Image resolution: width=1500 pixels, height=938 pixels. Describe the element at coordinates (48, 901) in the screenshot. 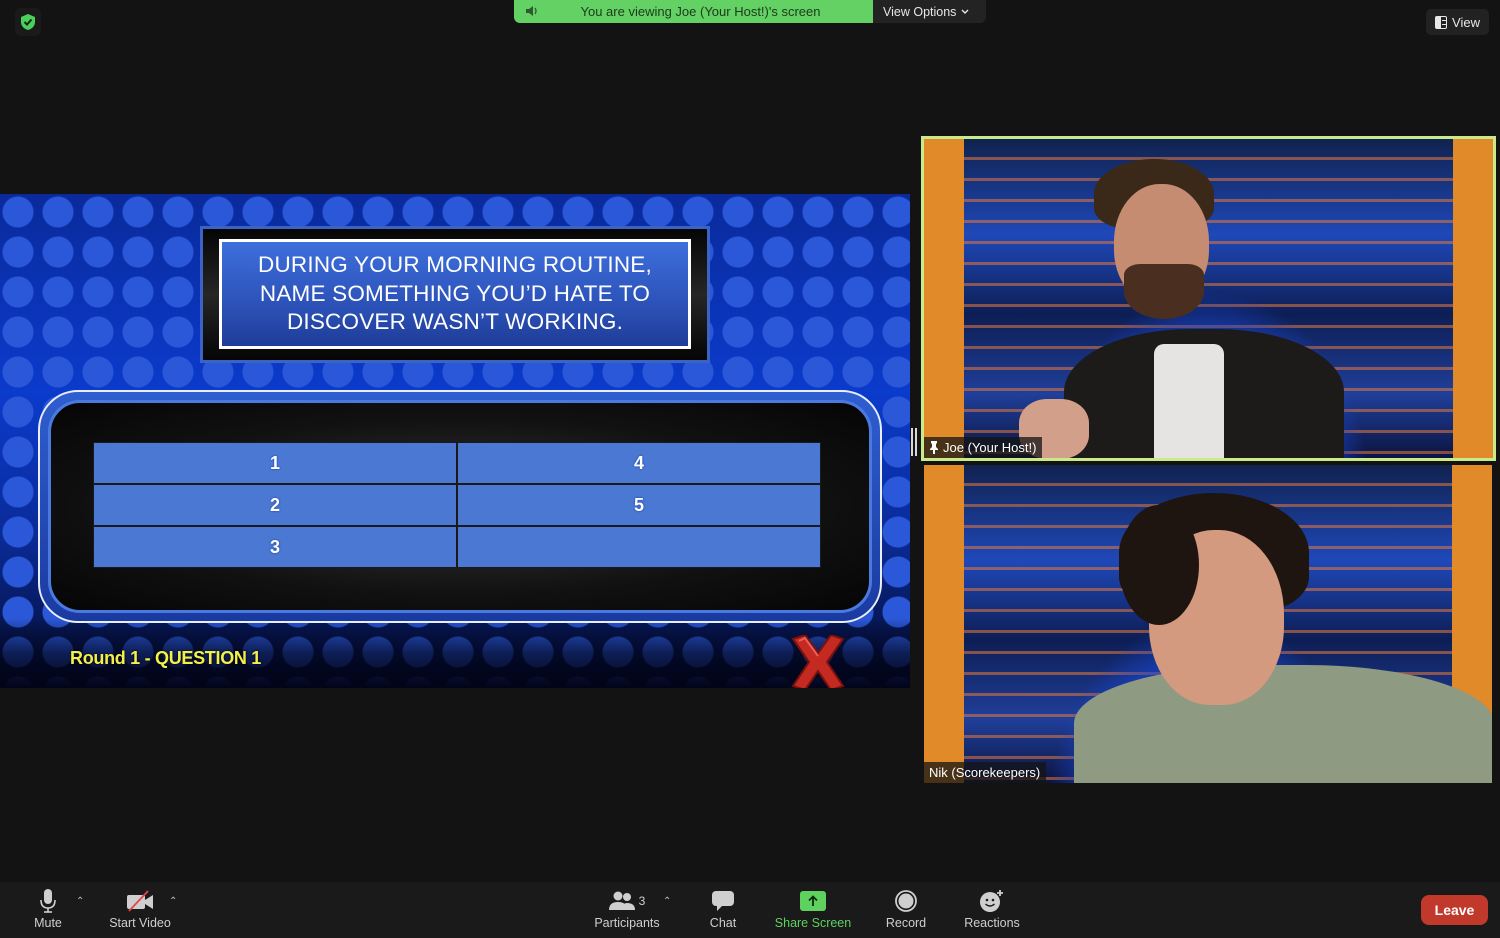

I see `microphone-icon` at that location.